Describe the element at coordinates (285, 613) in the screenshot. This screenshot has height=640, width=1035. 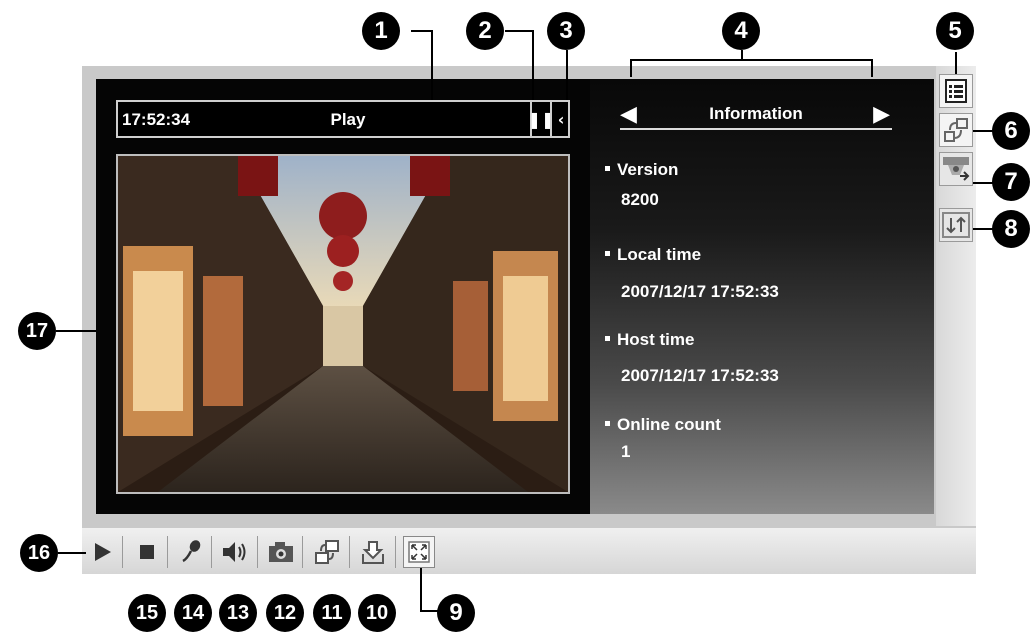
I see `callout-12: 12` at that location.